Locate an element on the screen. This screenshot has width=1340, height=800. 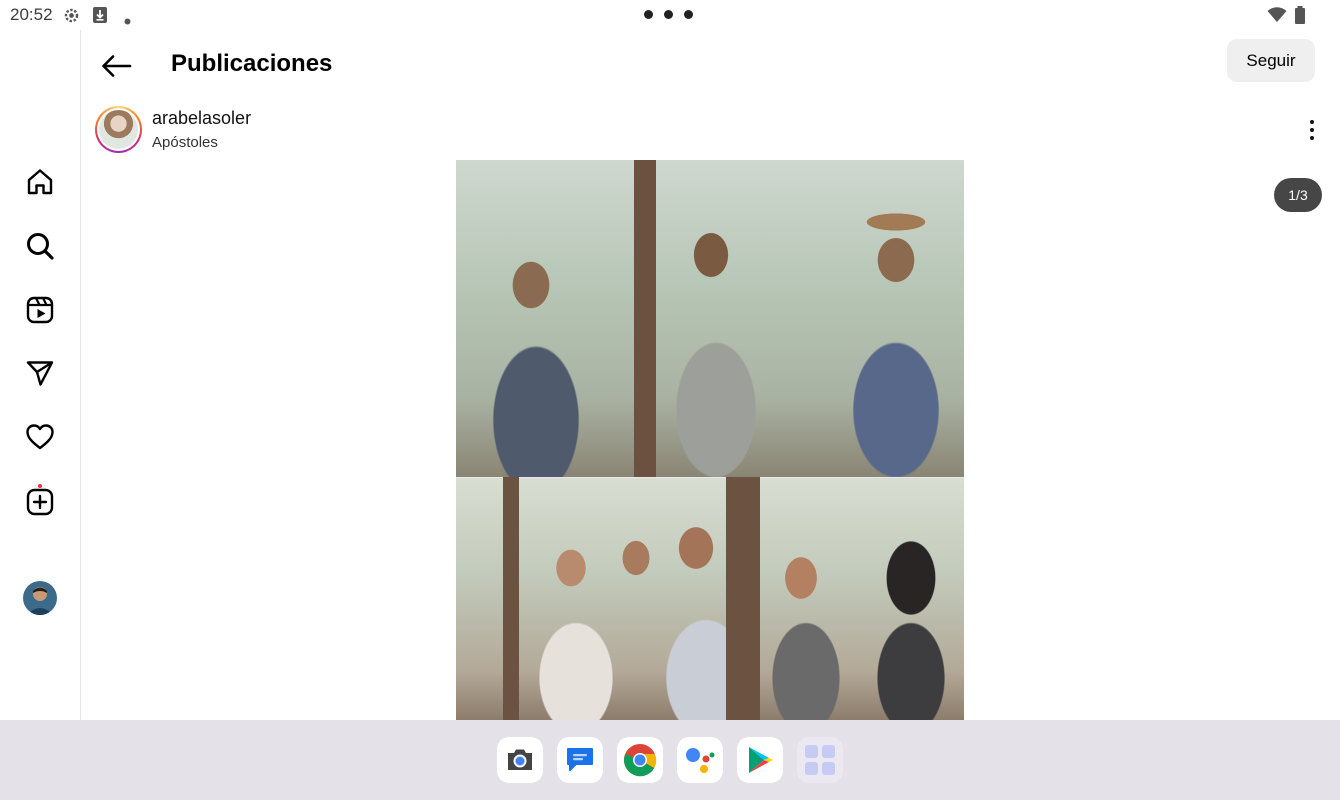
app-drawer-icon is located at coordinates (820, 760).